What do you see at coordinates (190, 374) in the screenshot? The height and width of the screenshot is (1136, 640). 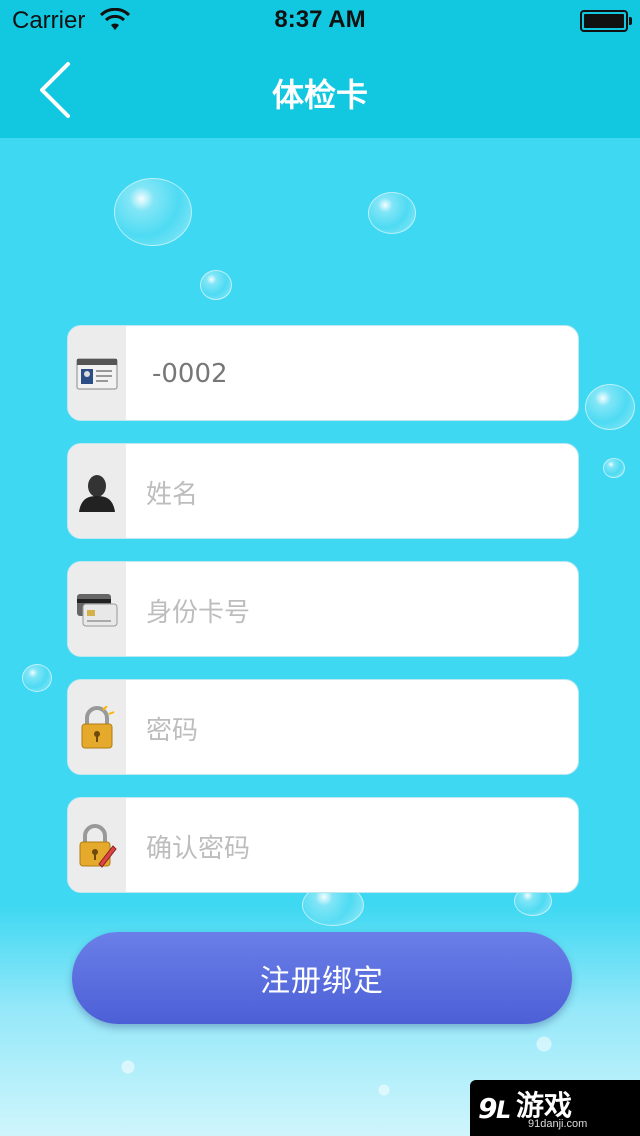 I see `card-number-value: -0002` at bounding box center [190, 374].